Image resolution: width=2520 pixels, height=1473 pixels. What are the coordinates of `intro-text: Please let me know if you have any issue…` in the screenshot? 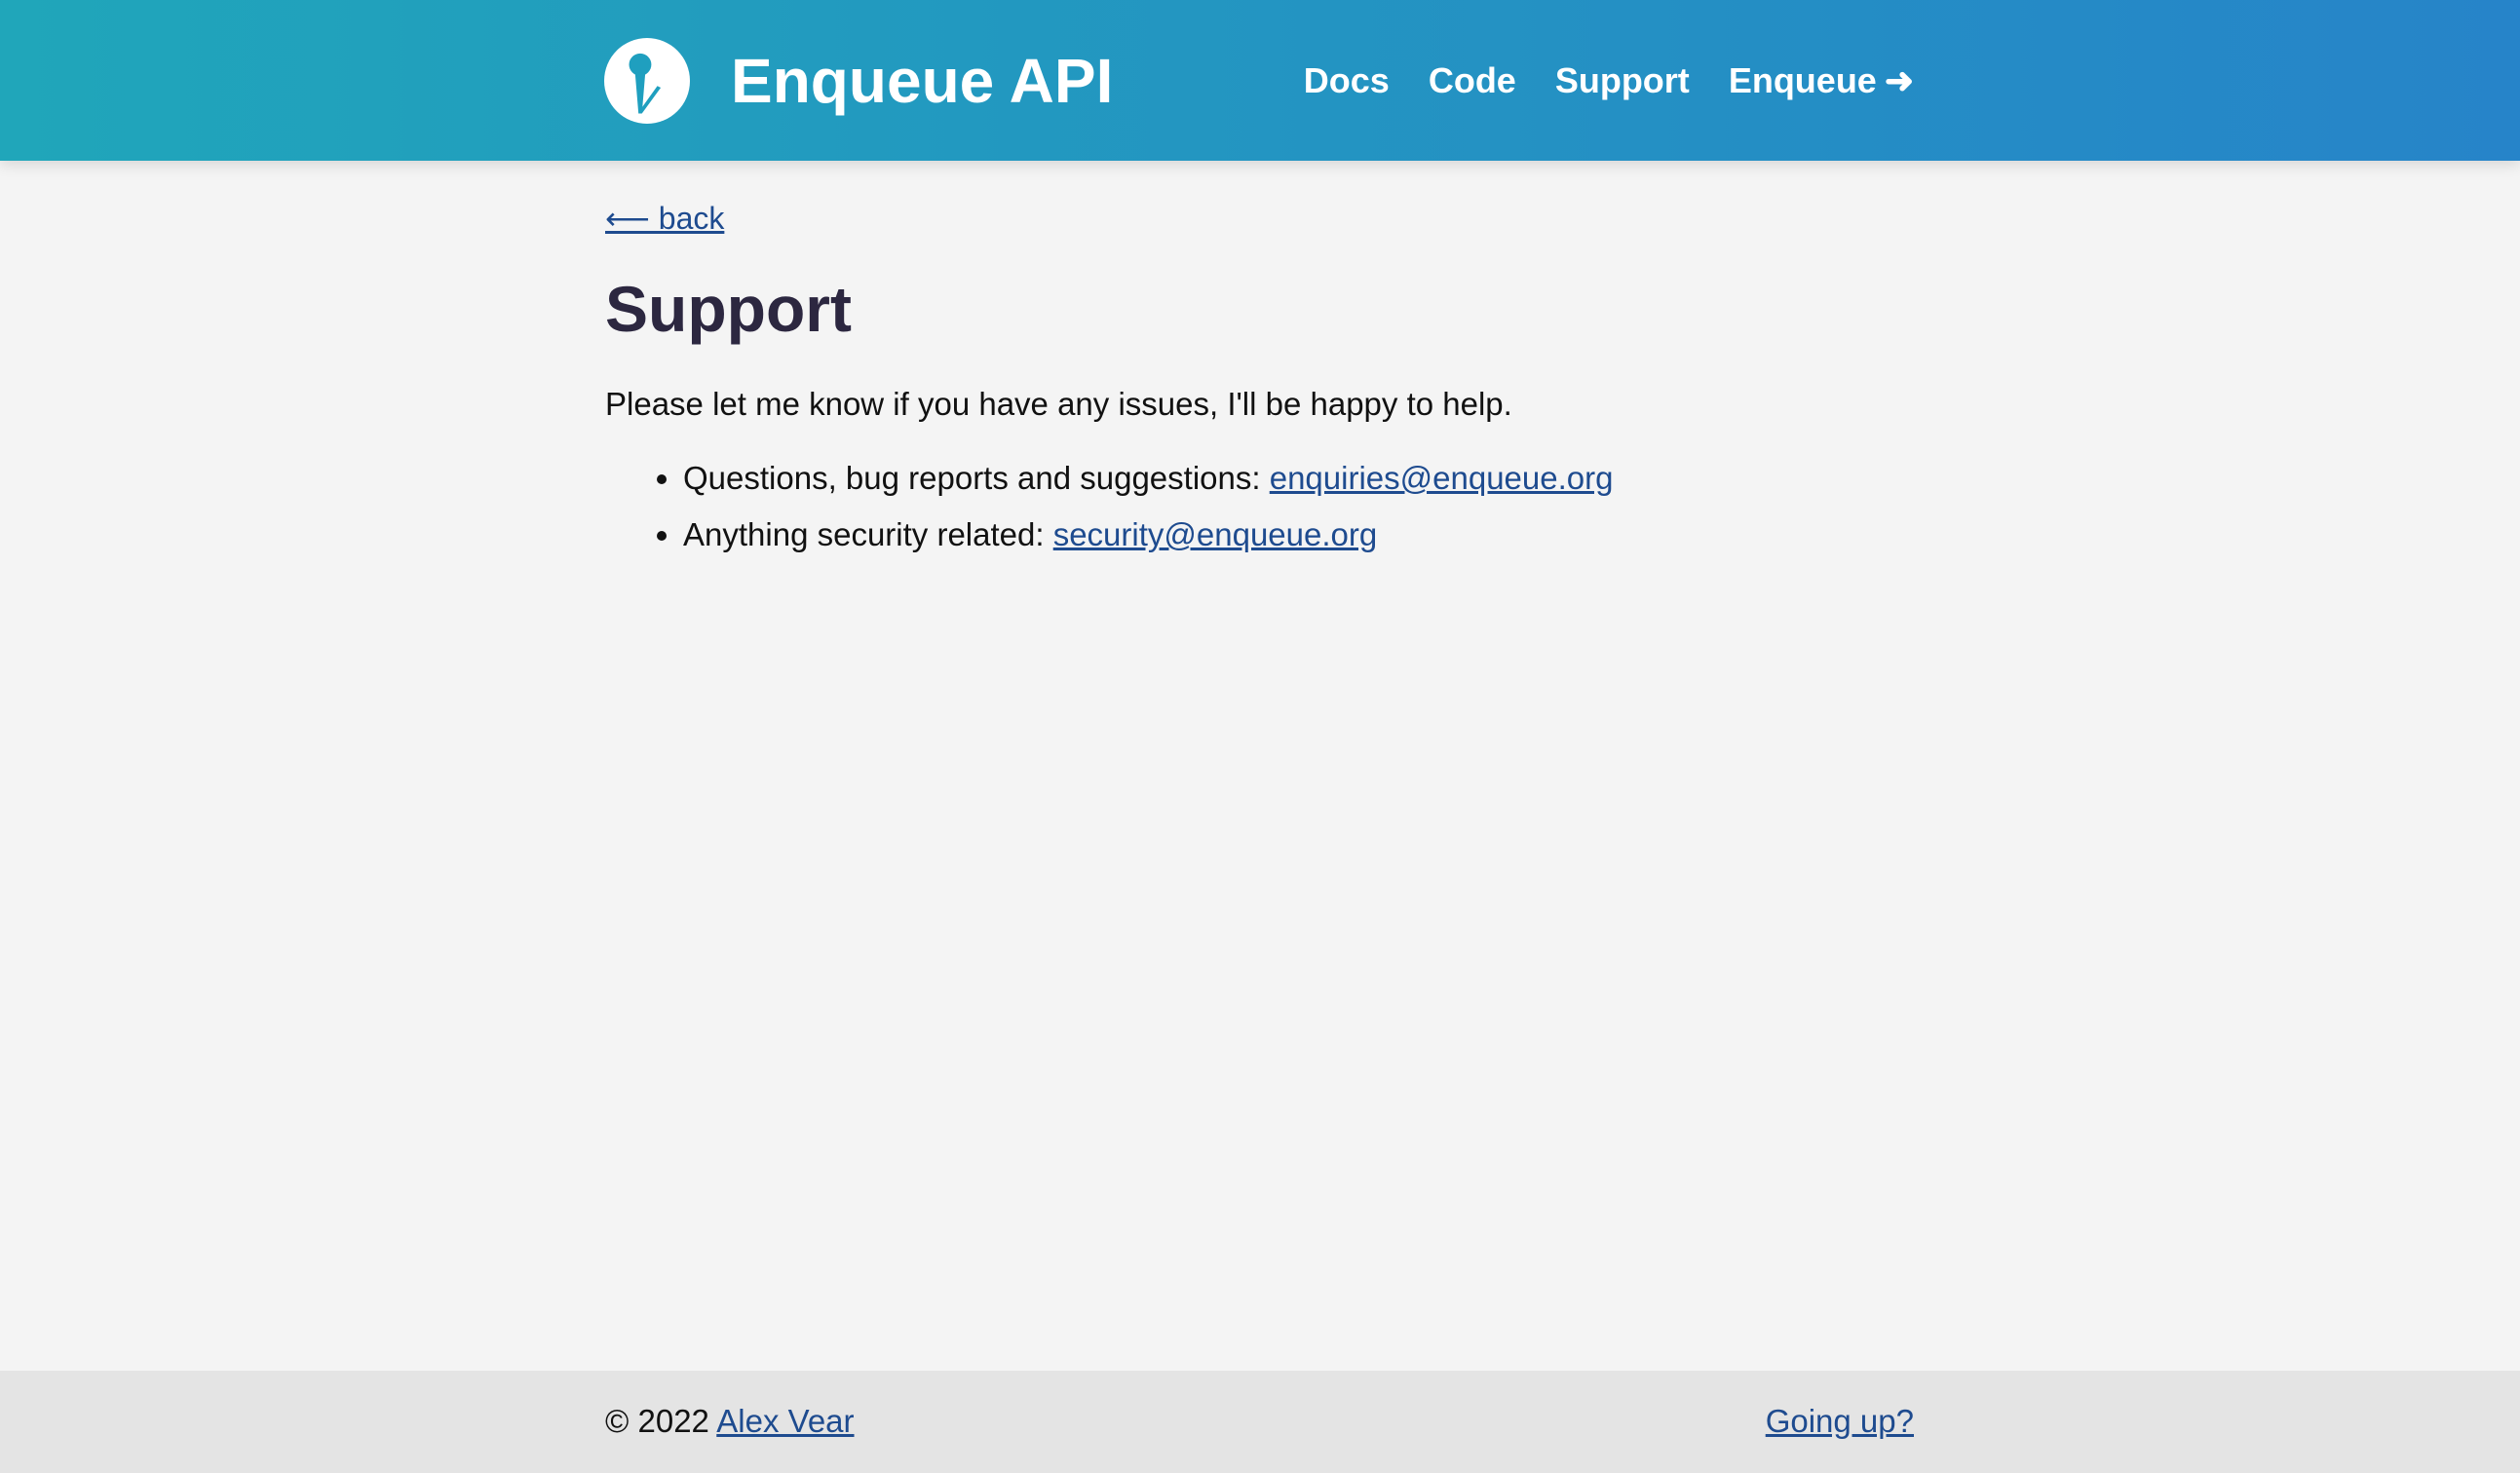 It's located at (1058, 404).